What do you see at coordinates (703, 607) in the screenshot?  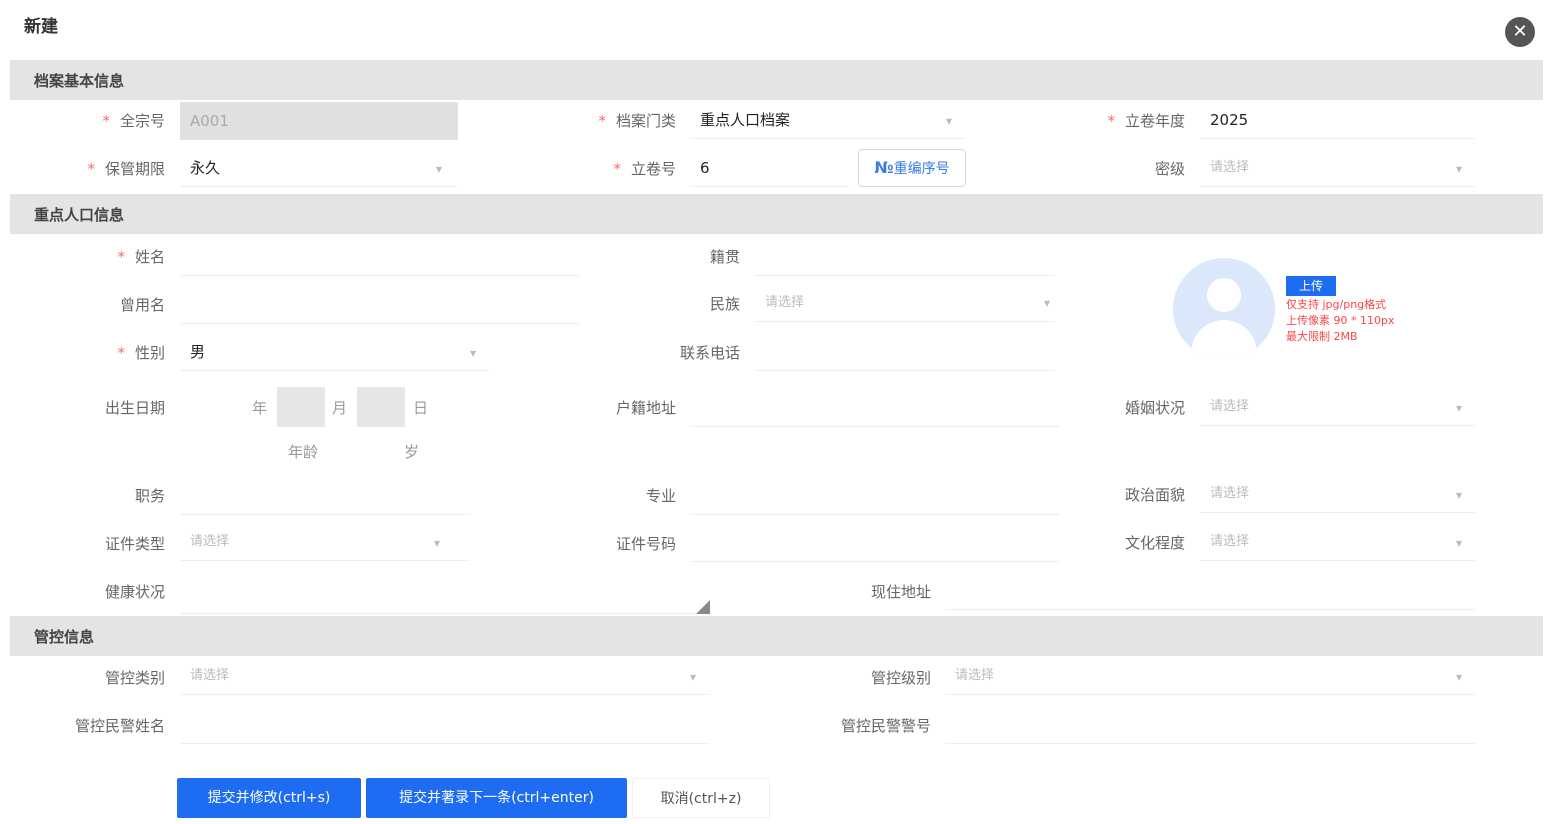 I see `resize-handle-icon` at bounding box center [703, 607].